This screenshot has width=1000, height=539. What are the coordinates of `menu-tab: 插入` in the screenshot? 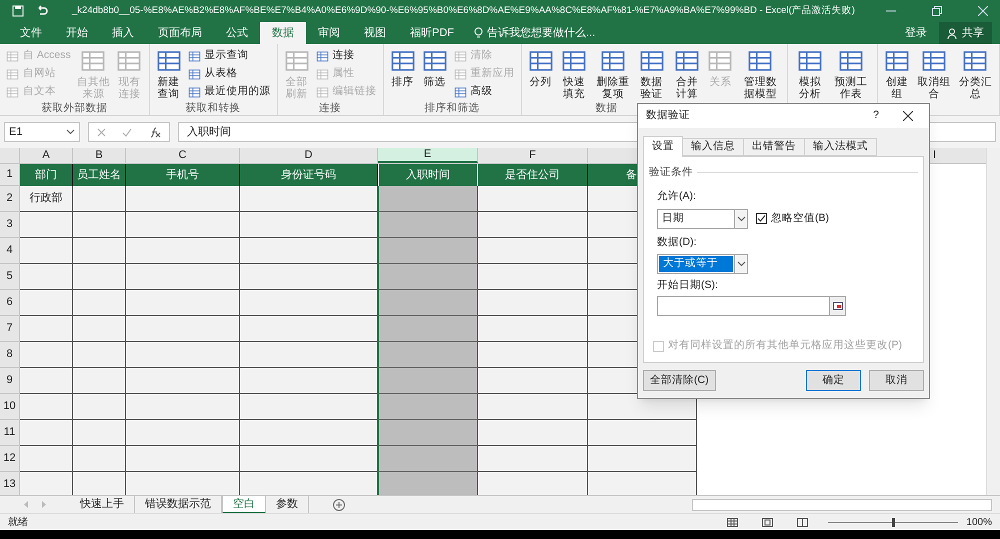 It's located at (123, 33).